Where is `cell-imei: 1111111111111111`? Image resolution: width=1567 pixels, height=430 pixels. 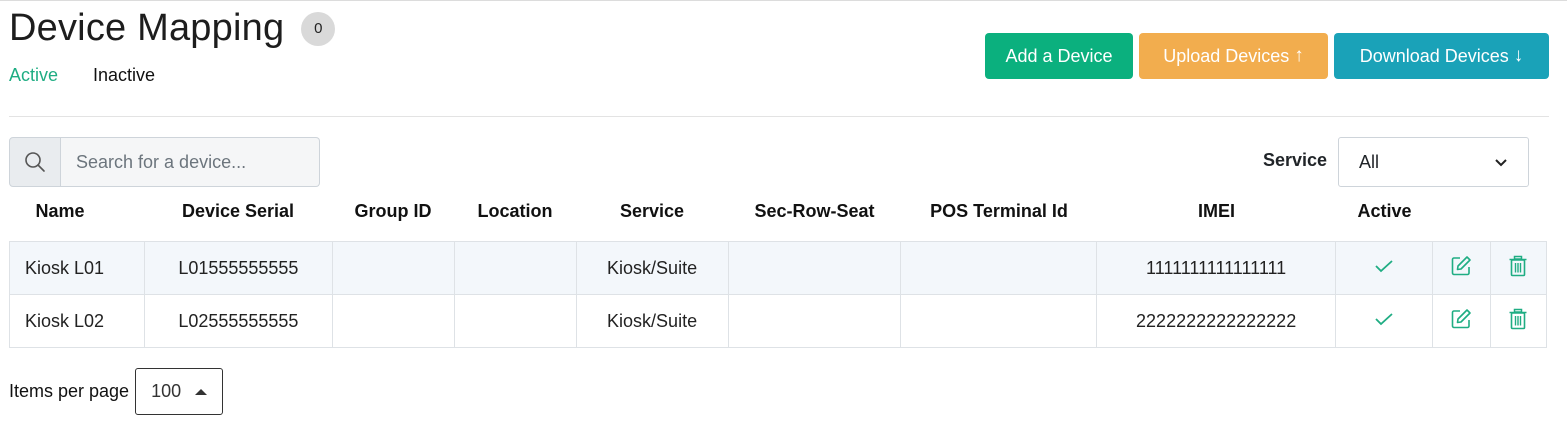 cell-imei: 1111111111111111 is located at coordinates (1216, 268).